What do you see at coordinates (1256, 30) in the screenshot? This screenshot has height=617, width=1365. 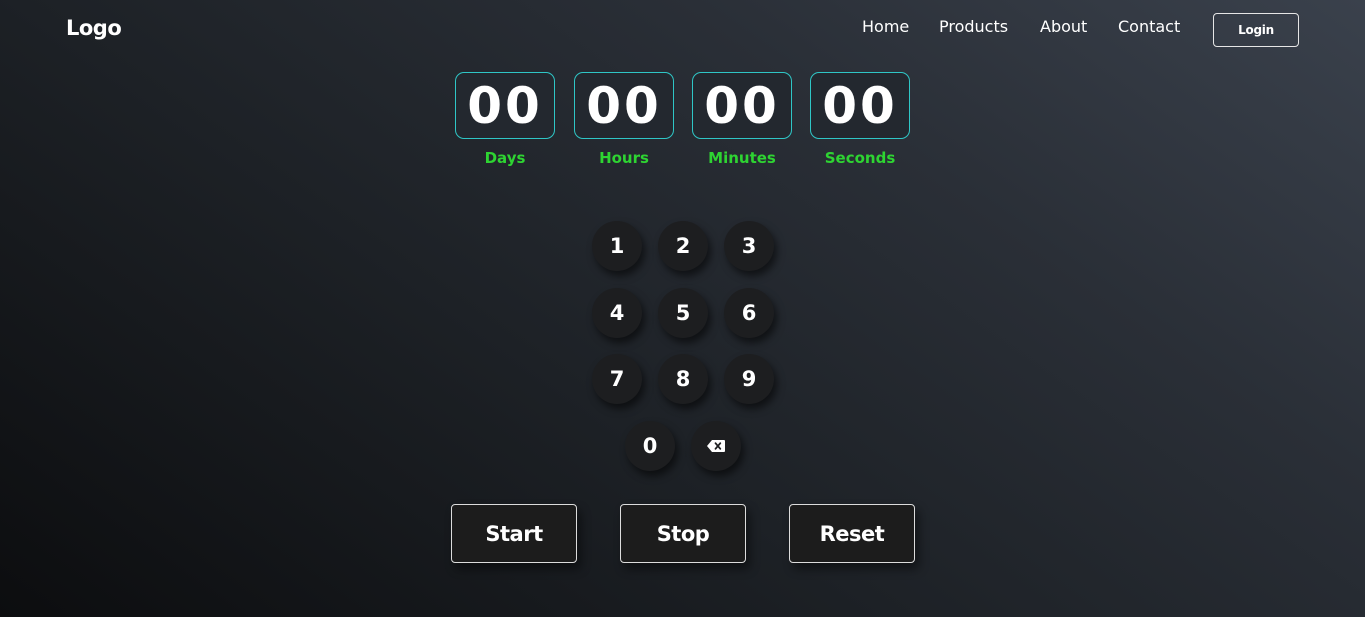 I see `login-button: Login` at bounding box center [1256, 30].